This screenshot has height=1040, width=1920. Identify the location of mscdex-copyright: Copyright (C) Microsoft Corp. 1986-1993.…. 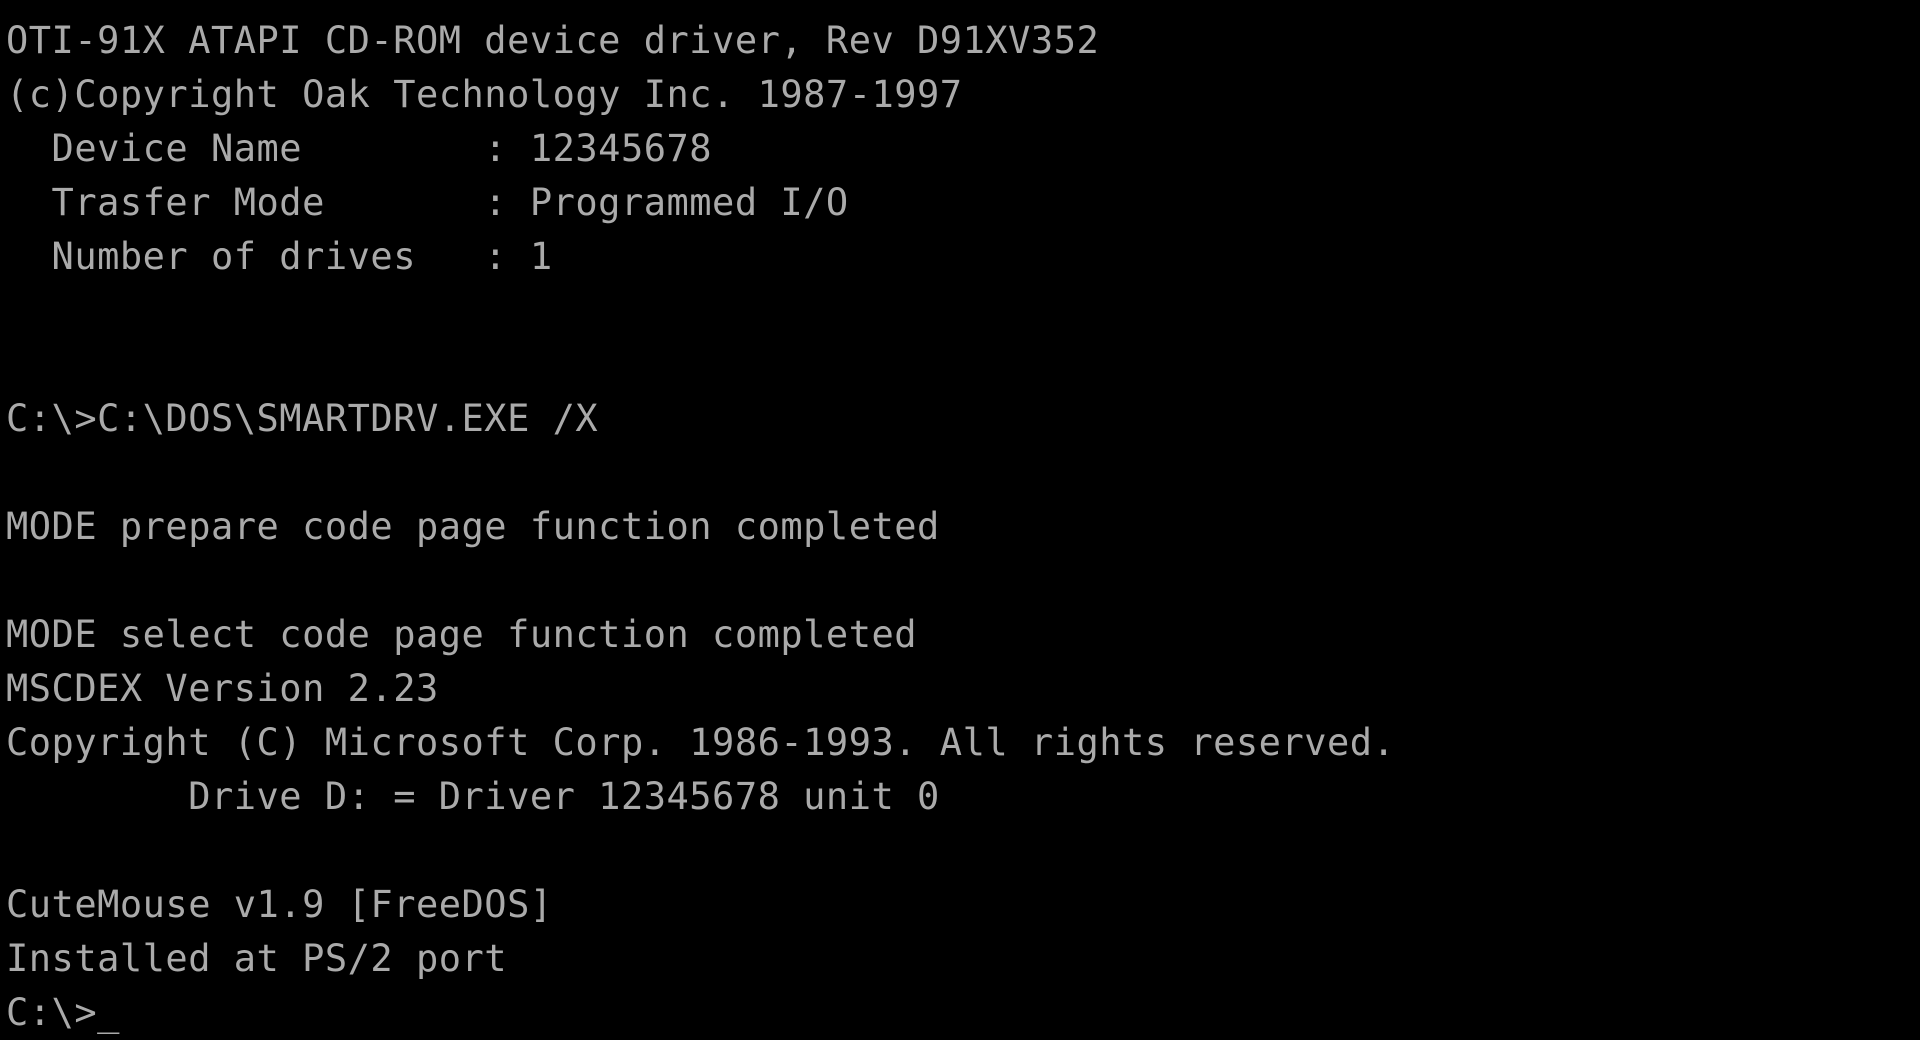
(701, 742).